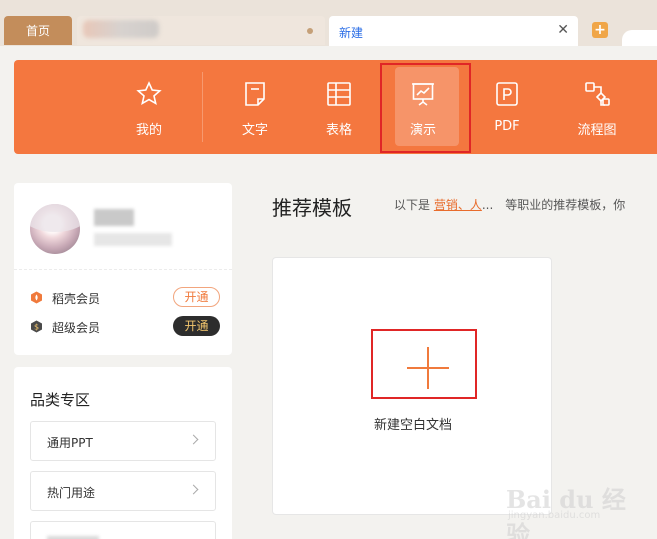  What do you see at coordinates (351, 33) in the screenshot?
I see `tab-new-label: 新建` at bounding box center [351, 33].